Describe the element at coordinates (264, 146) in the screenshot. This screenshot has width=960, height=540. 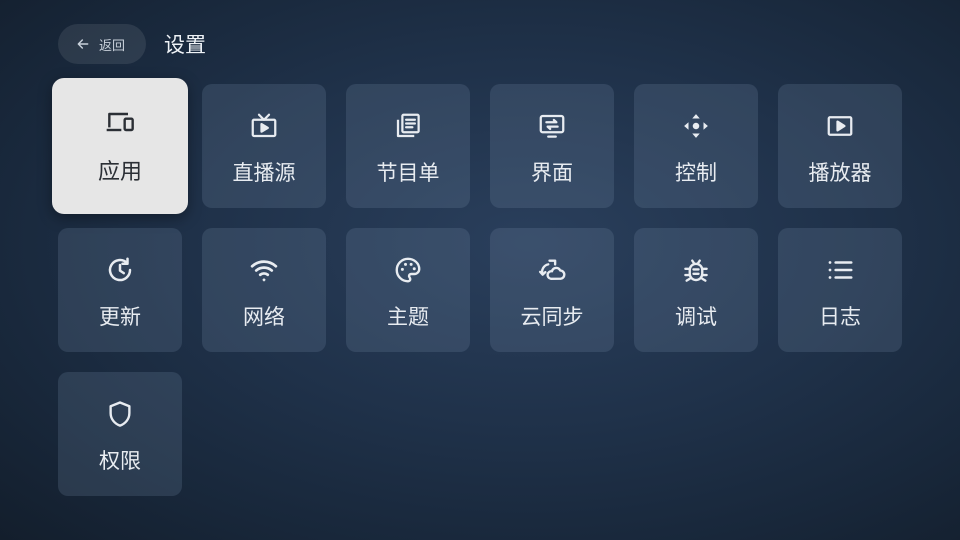
I see `tile-live-source: 直播源` at that location.